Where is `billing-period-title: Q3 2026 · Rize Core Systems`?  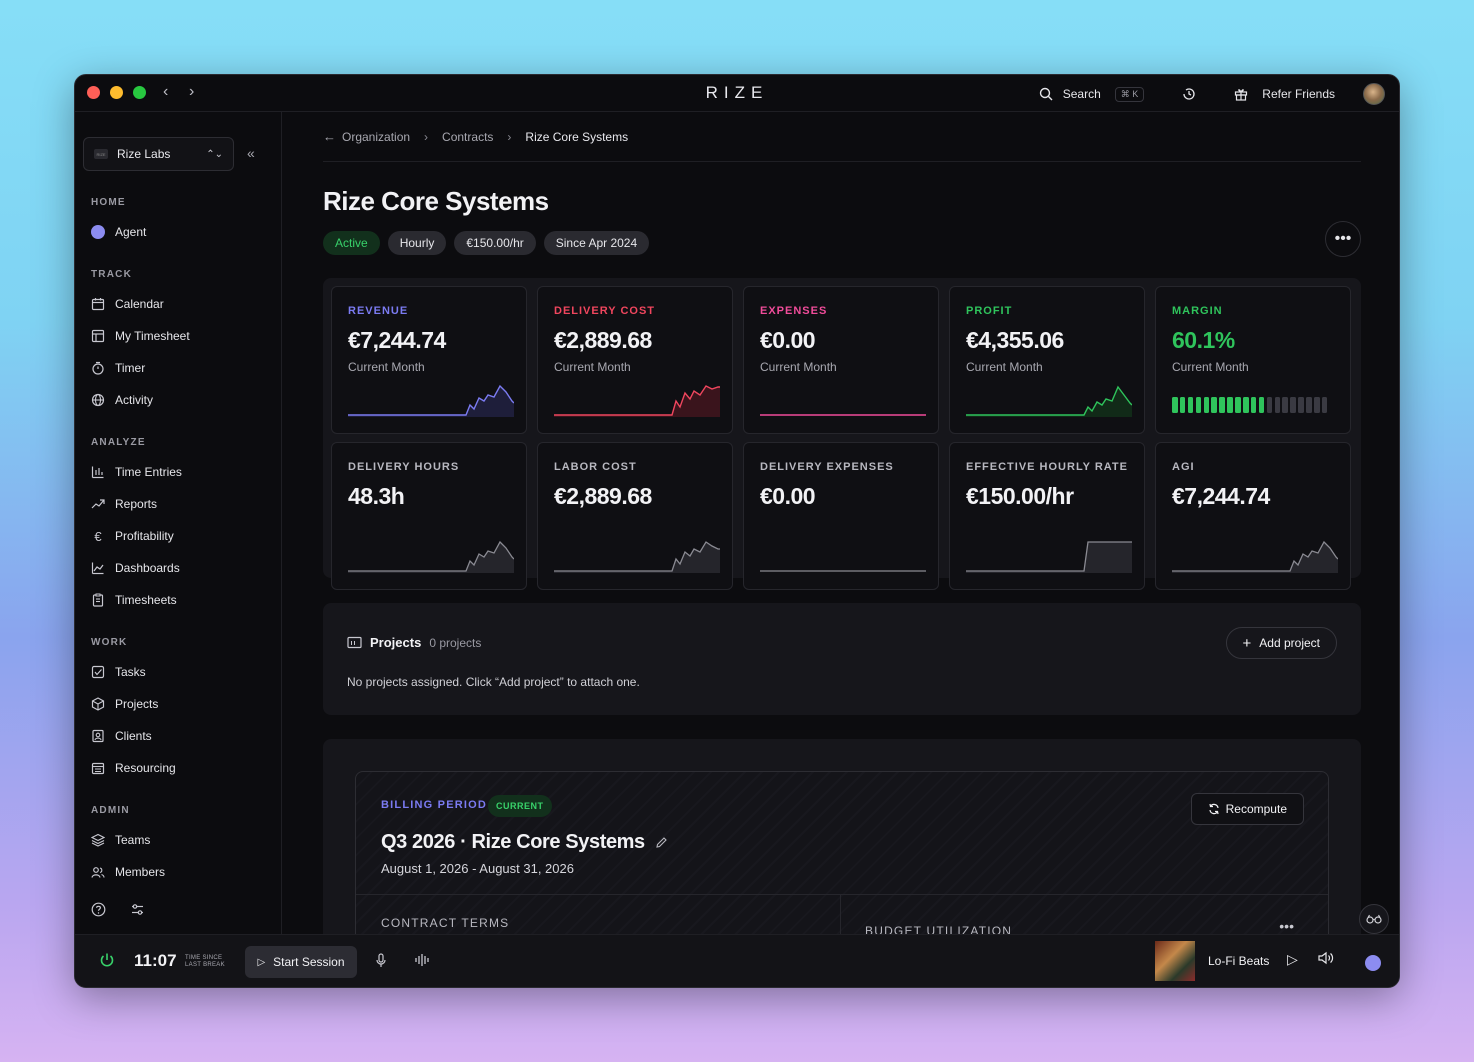 billing-period-title: Q3 2026 · Rize Core Systems is located at coordinates (524, 842).